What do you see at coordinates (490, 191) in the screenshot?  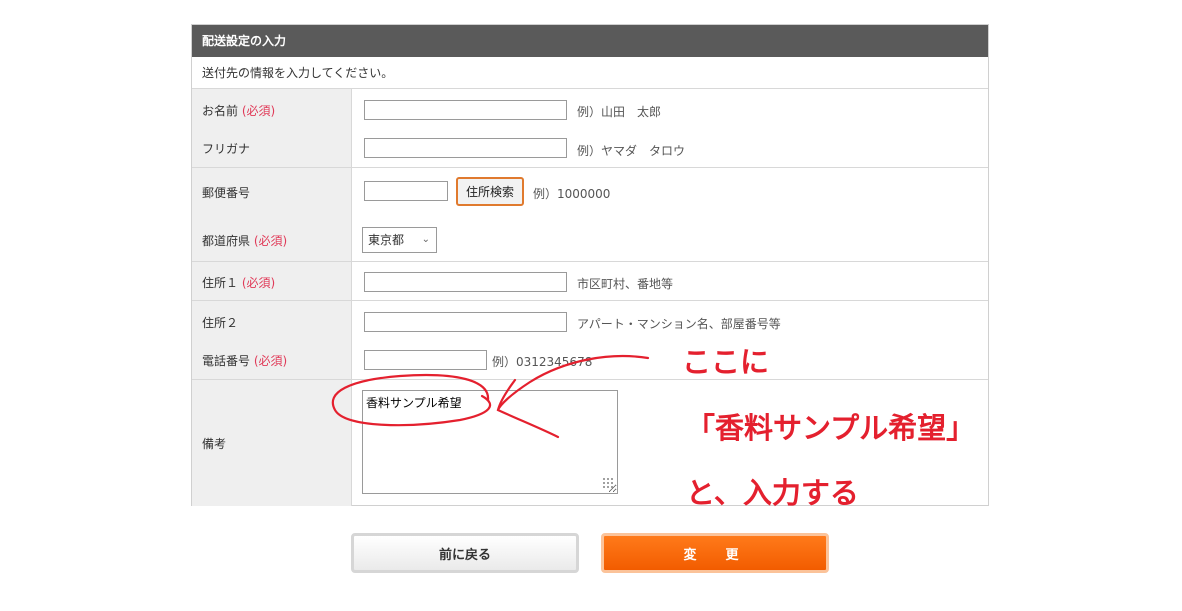 I see `address-search-button: 住所検索` at bounding box center [490, 191].